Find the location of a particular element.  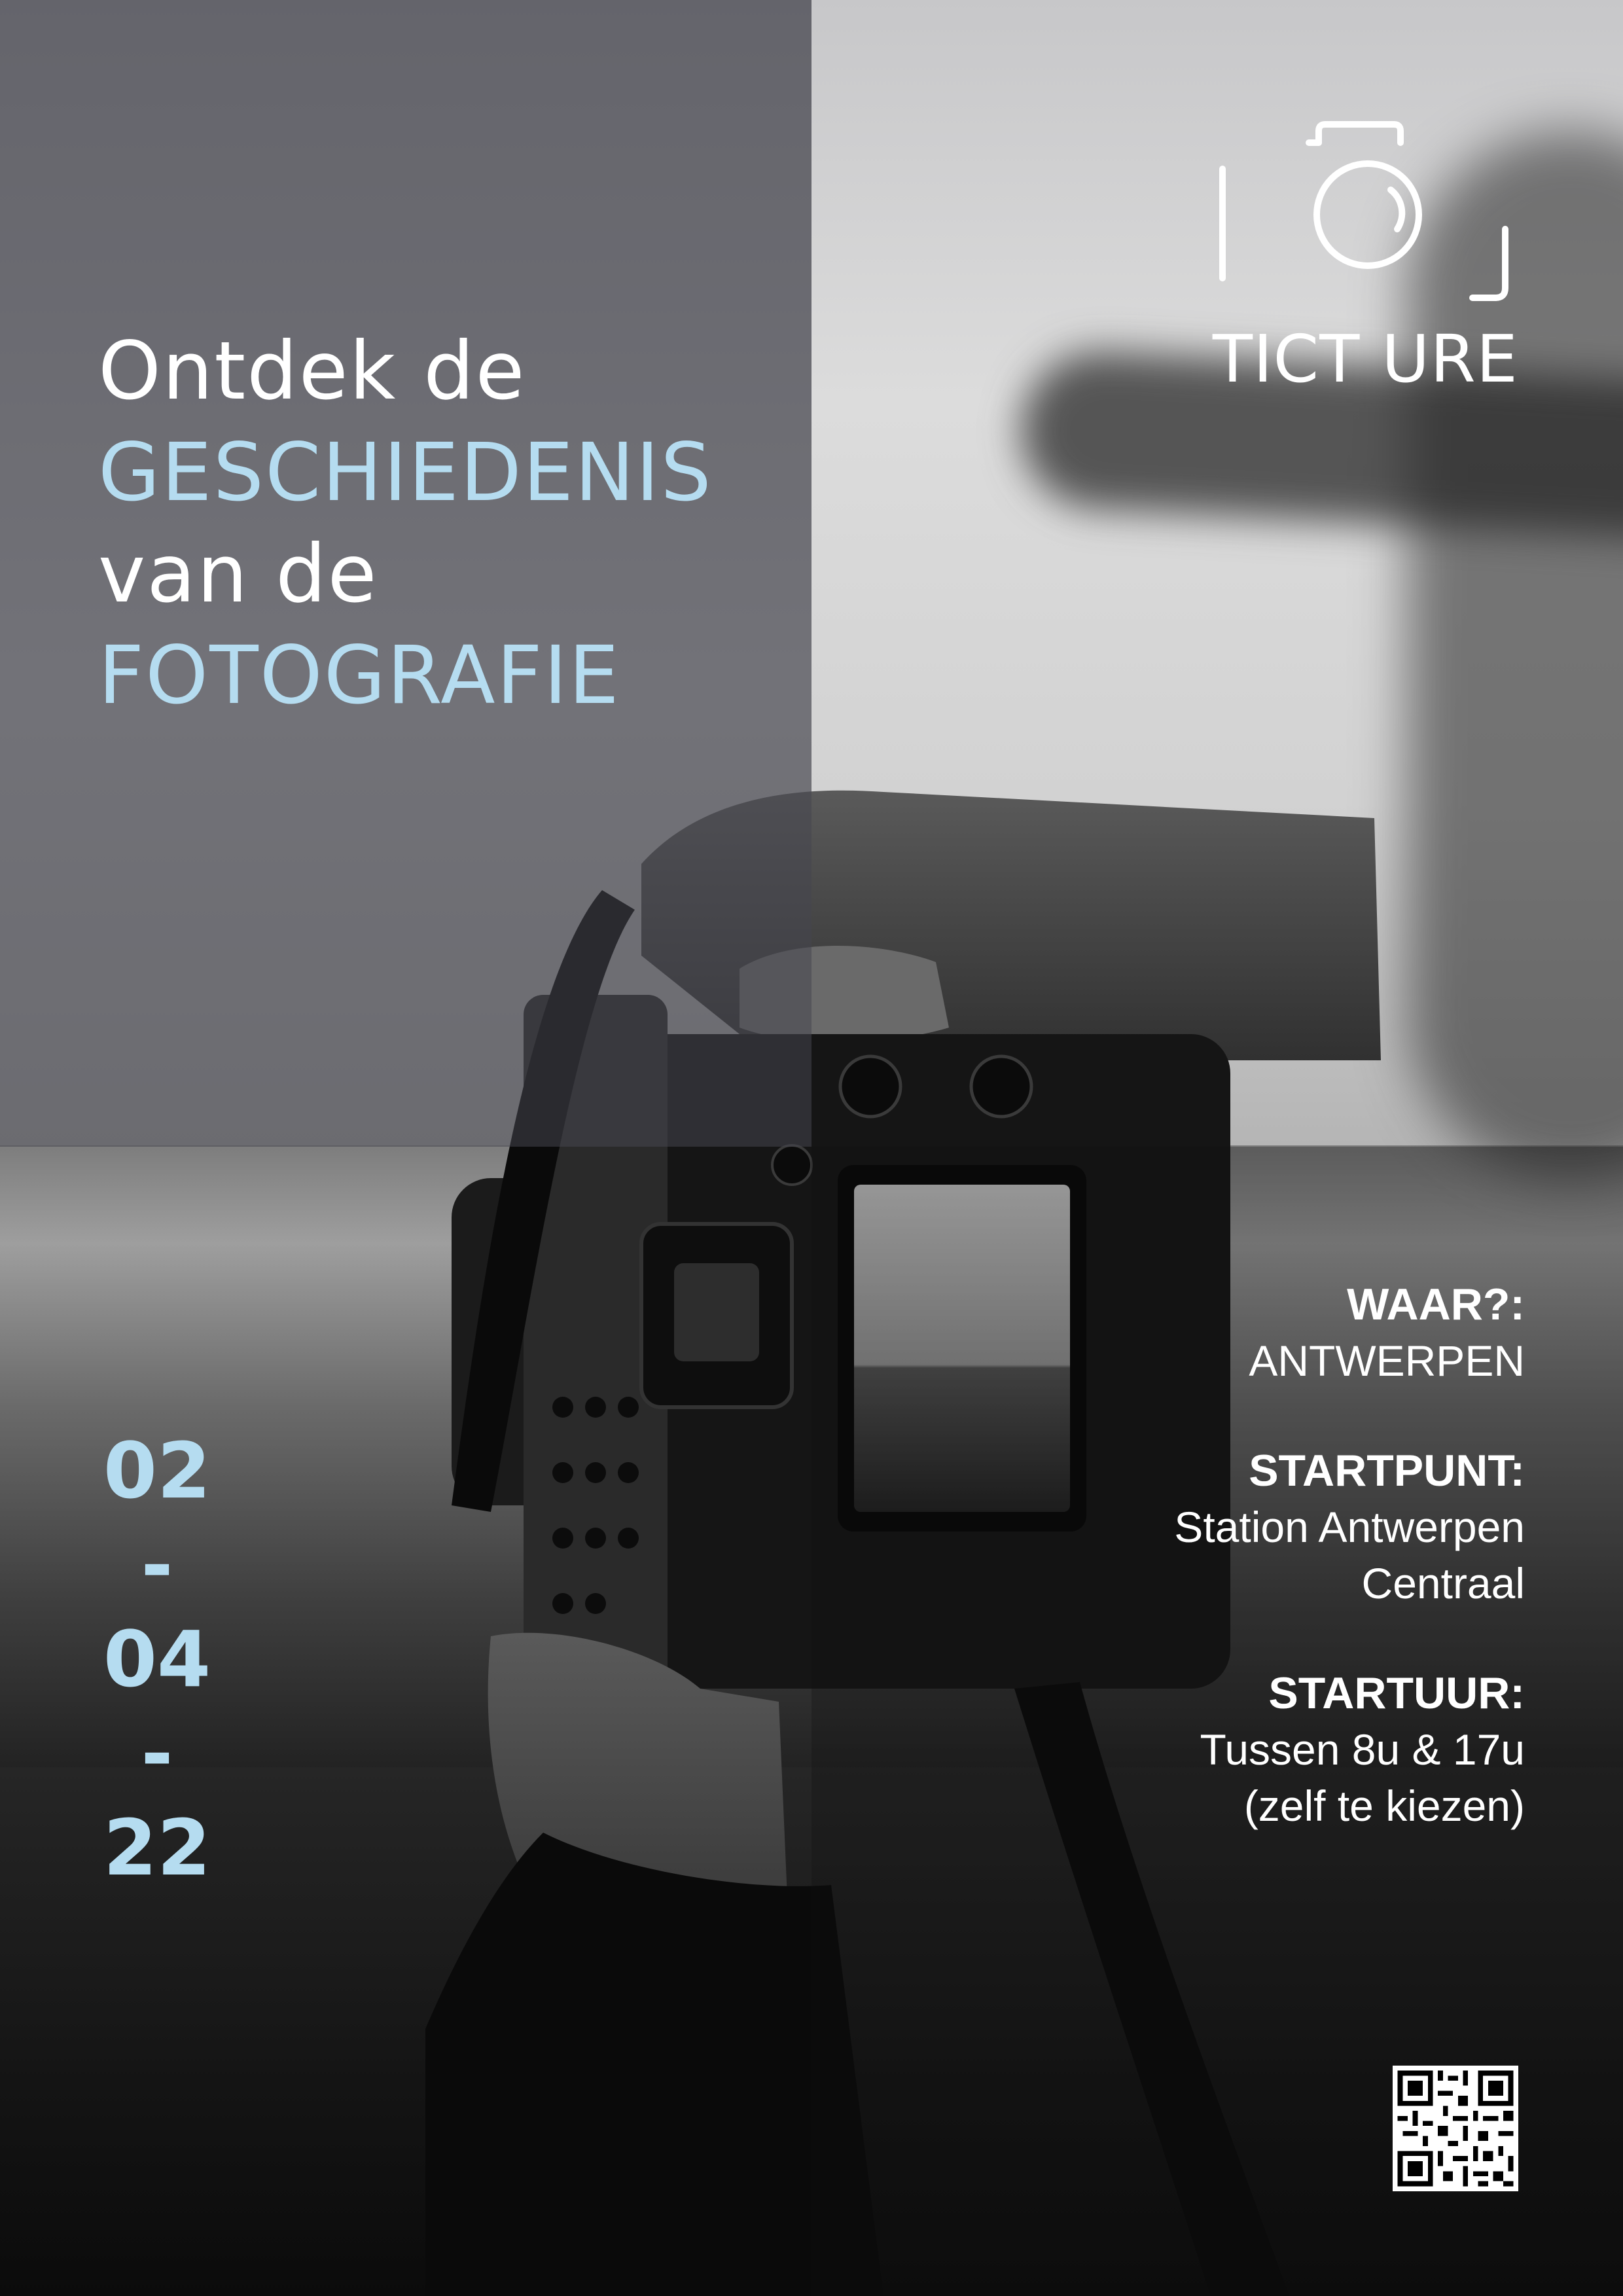

viewfinder-eyepiece is located at coordinates (716, 1312).